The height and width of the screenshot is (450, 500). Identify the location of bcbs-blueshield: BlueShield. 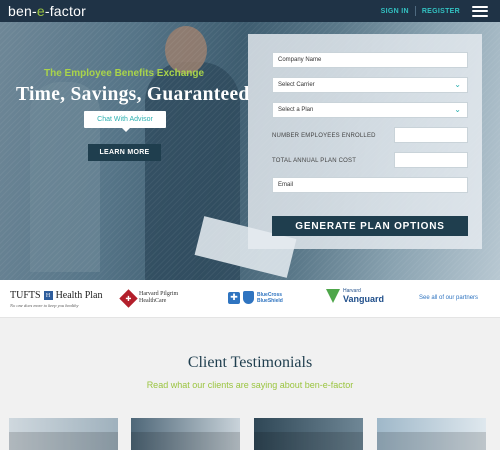
(270, 300).